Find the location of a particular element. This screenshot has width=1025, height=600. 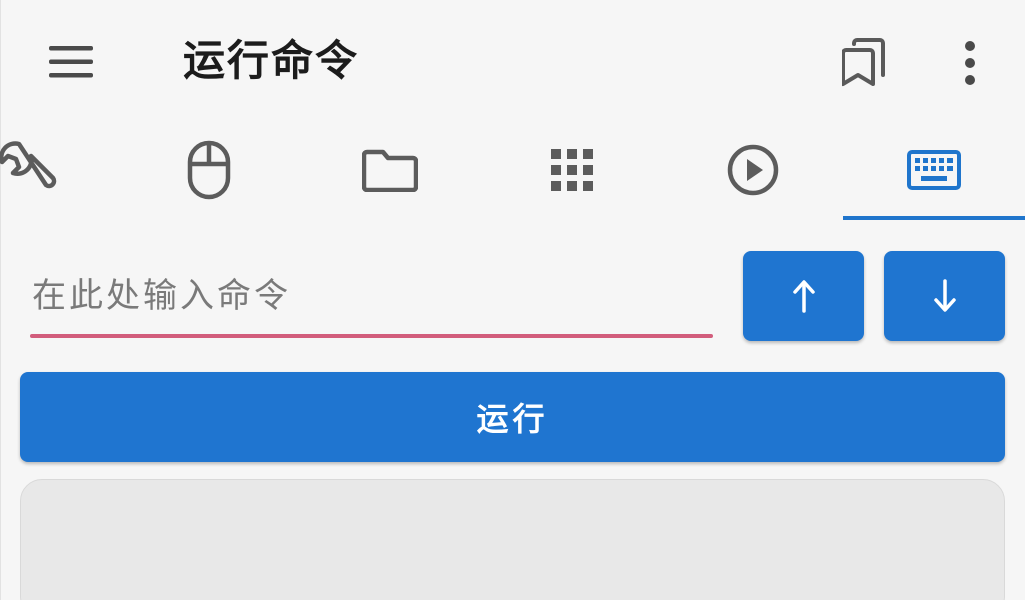

tab-files is located at coordinates (390, 170).